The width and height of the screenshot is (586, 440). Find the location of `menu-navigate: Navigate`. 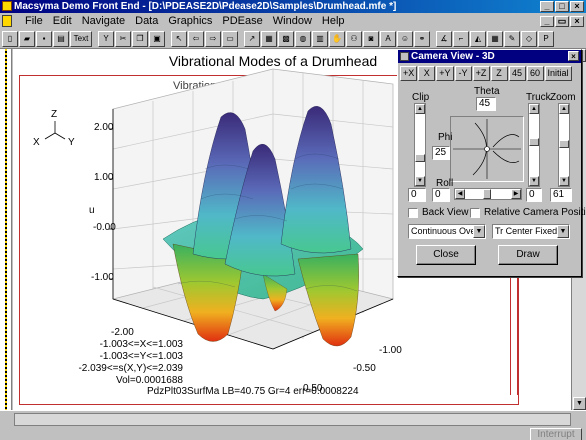

menu-navigate: Navigate is located at coordinates (103, 21).